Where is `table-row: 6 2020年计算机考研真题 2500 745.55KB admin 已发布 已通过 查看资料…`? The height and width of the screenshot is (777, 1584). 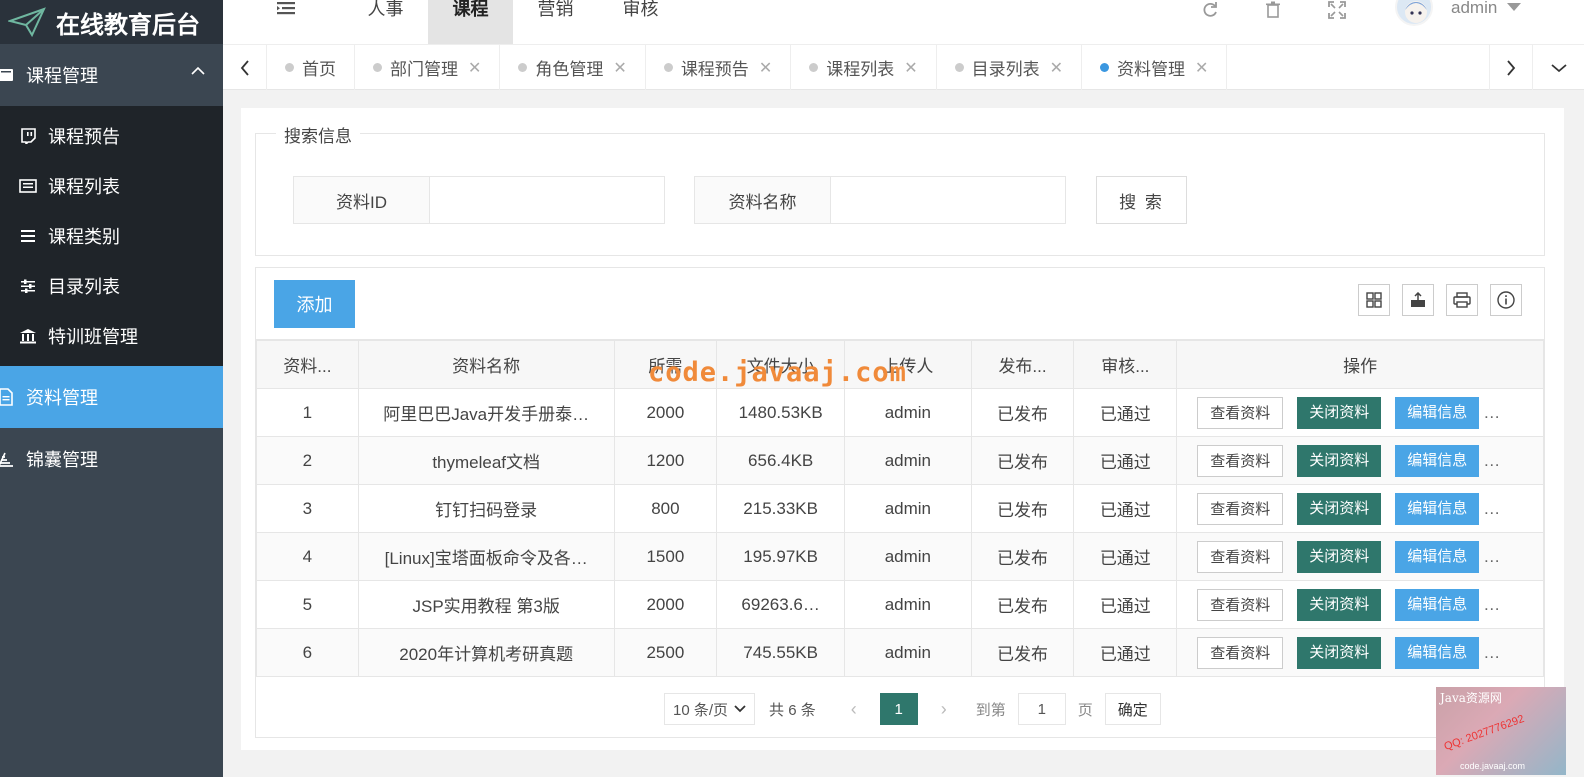
table-row: 6 2020年计算机考研真题 2500 745.55KB admin 已发布 已通过 查看资料… is located at coordinates (900, 652).